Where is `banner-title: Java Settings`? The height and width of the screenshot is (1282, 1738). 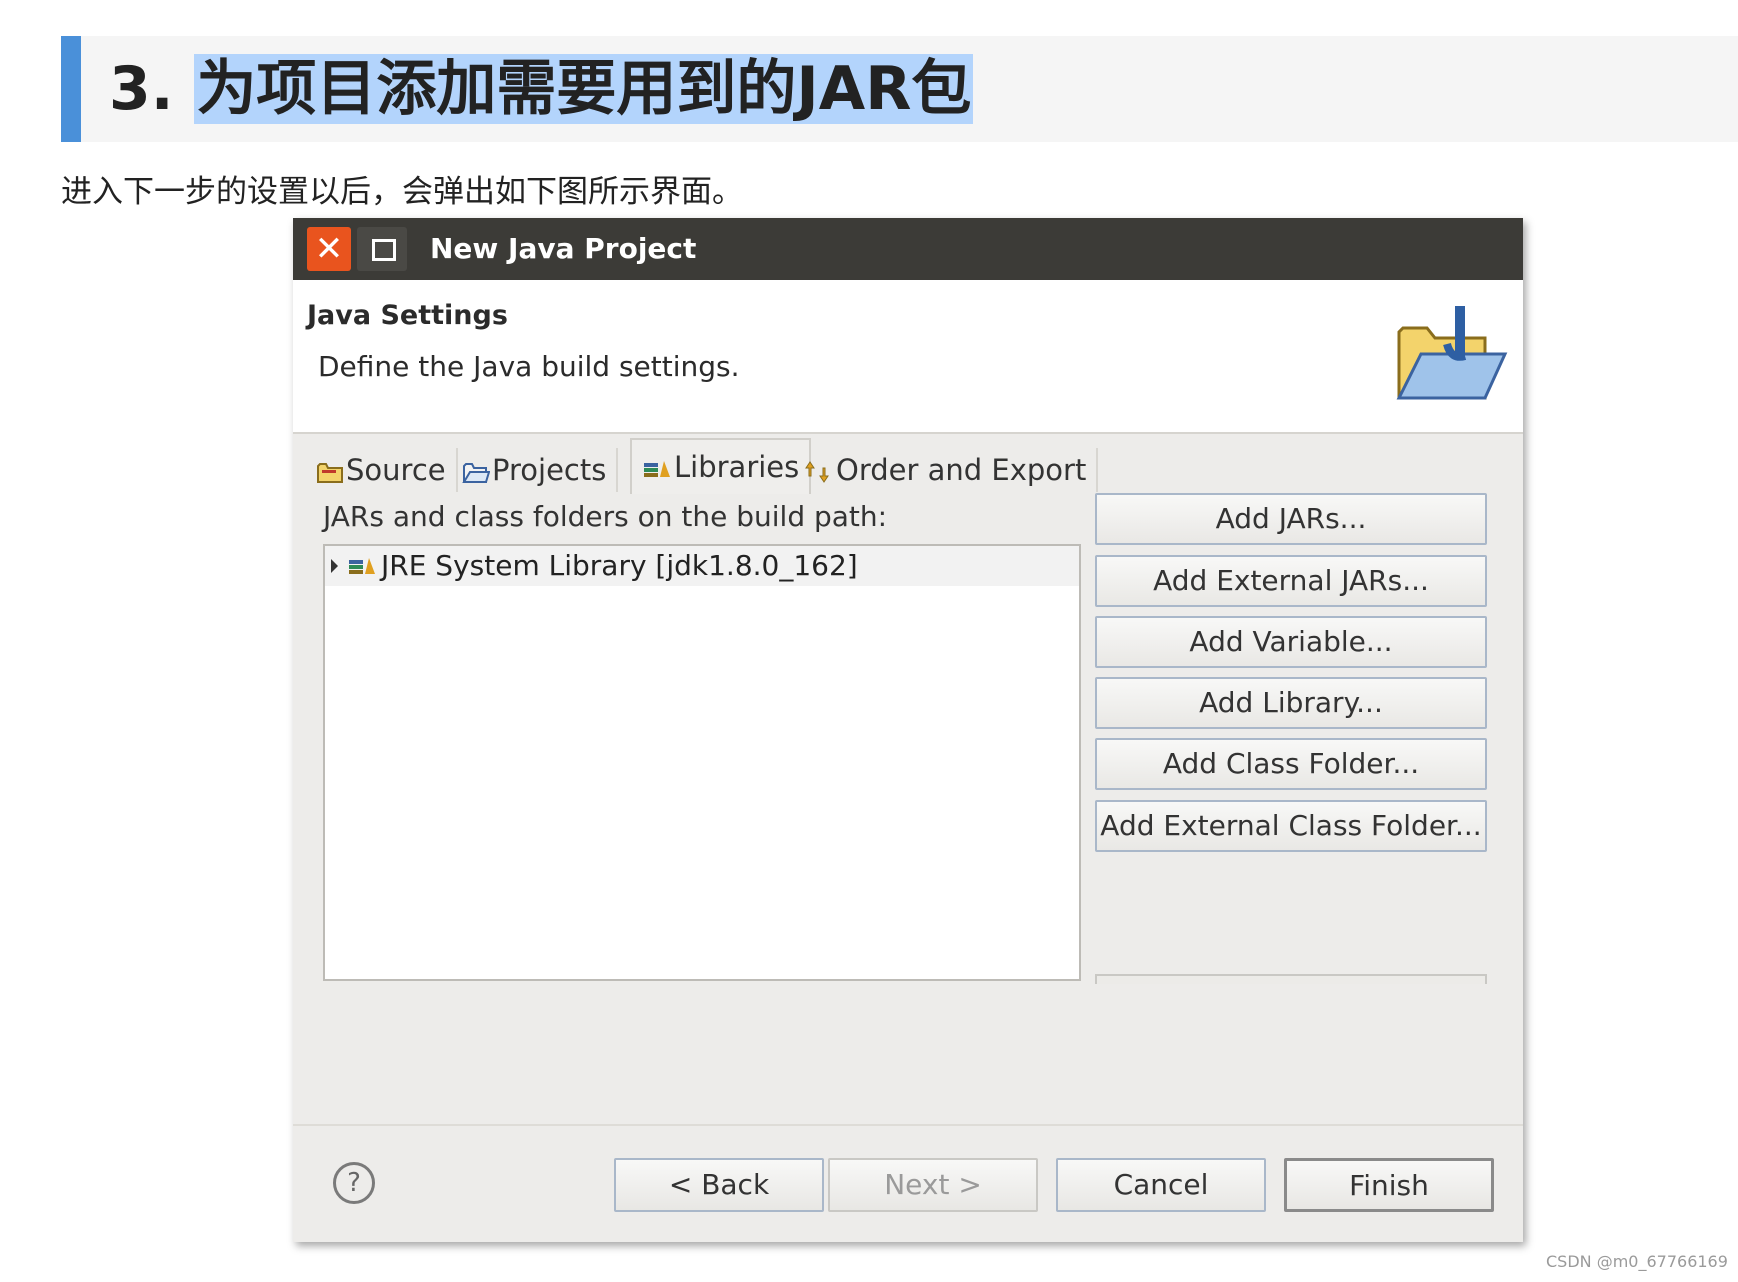 banner-title: Java Settings is located at coordinates (407, 315).